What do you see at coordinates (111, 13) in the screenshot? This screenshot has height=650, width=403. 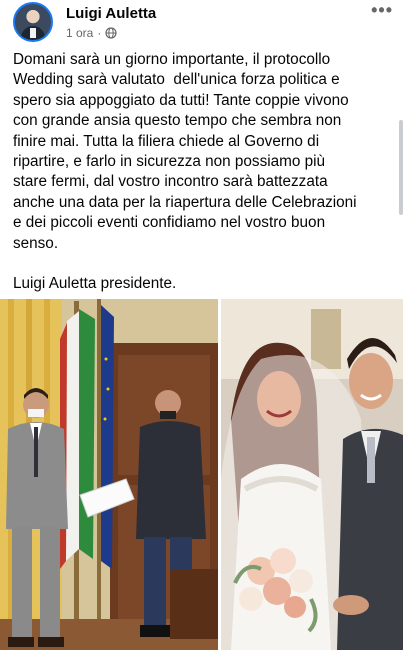 I see `author-name: Luigi Auletta` at bounding box center [111, 13].